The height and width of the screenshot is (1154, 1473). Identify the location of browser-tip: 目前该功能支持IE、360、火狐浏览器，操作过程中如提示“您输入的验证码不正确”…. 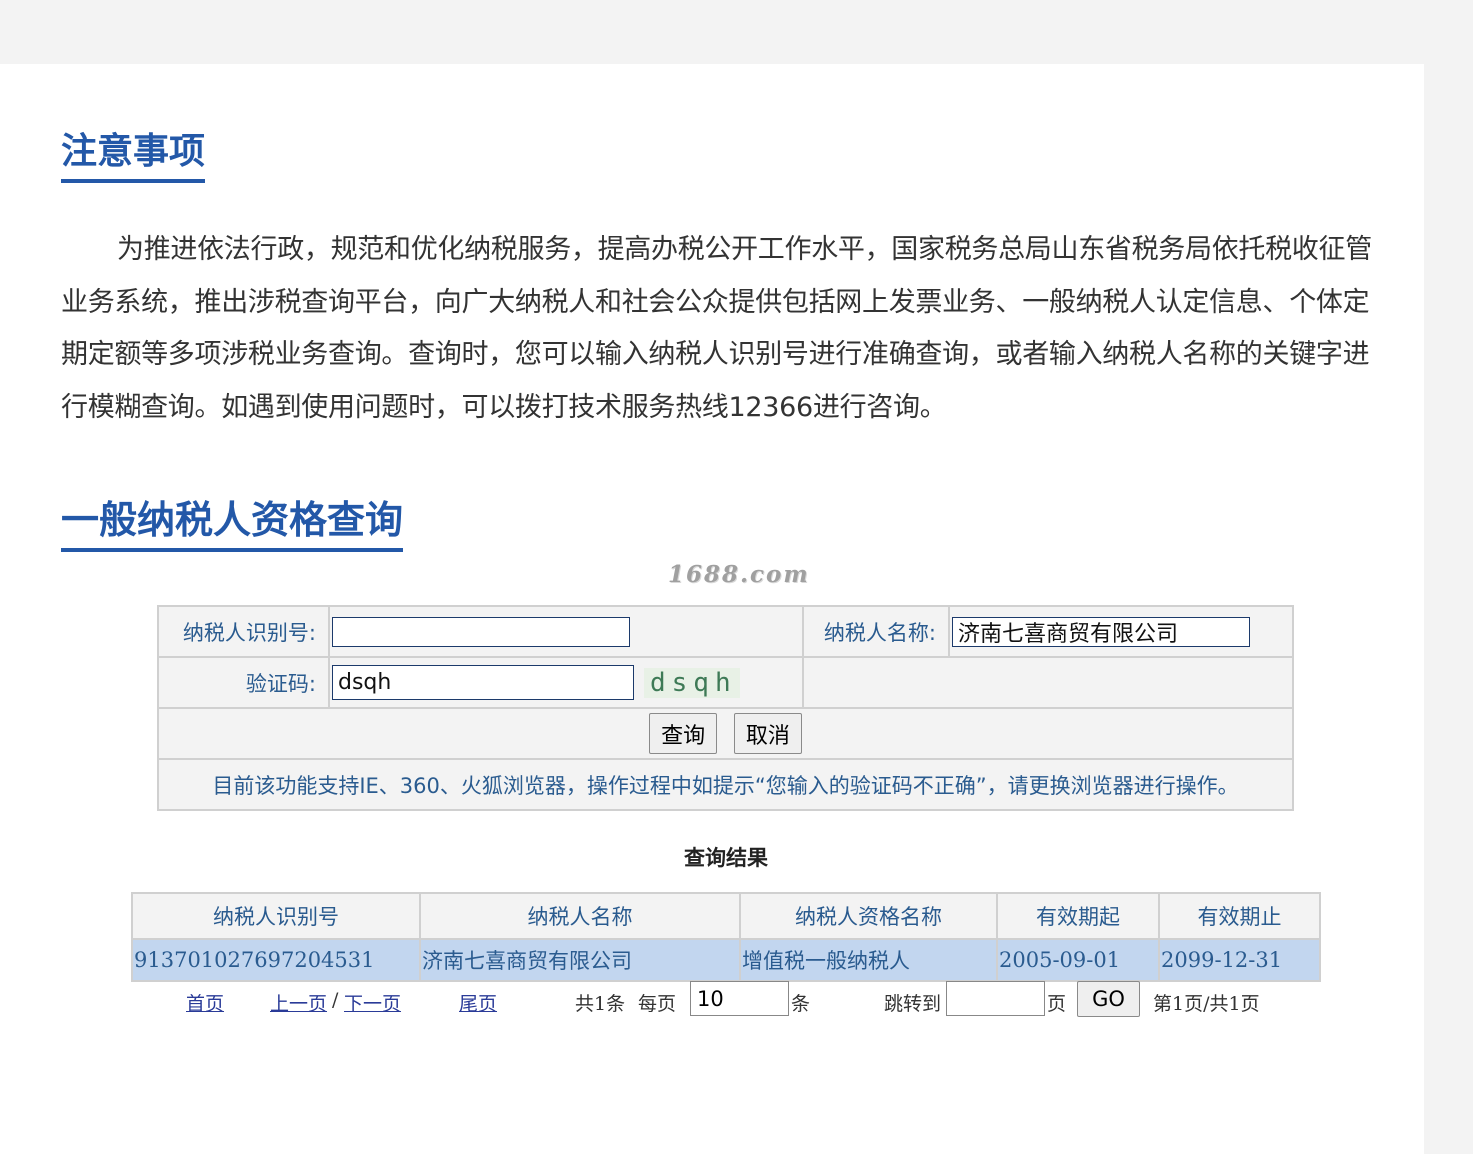
(725, 784).